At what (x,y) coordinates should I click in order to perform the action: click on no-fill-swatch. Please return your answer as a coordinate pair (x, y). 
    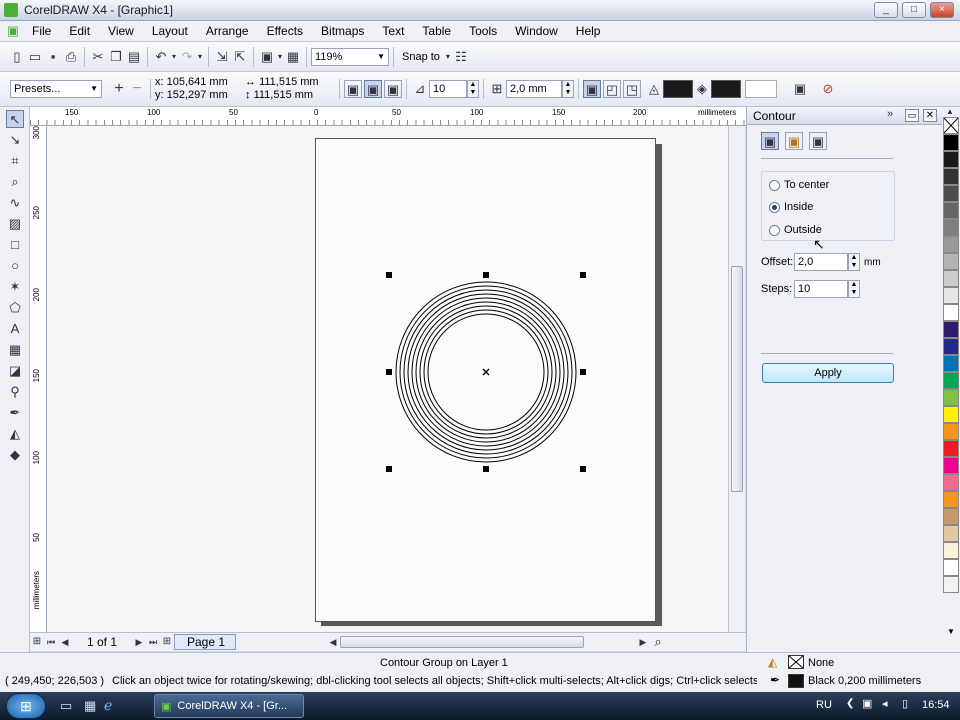
    Looking at the image, I should click on (796, 662).